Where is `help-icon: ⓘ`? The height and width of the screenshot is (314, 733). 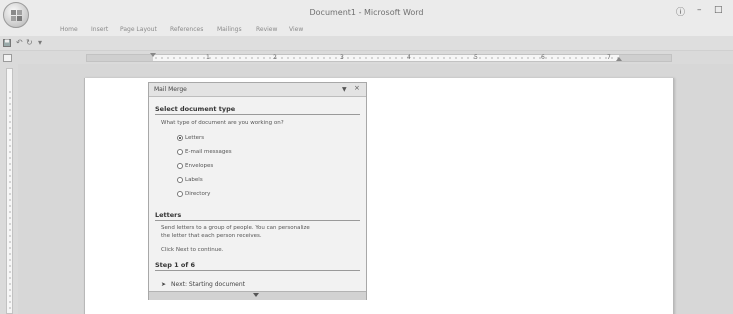
help-icon: ⓘ is located at coordinates (680, 11).